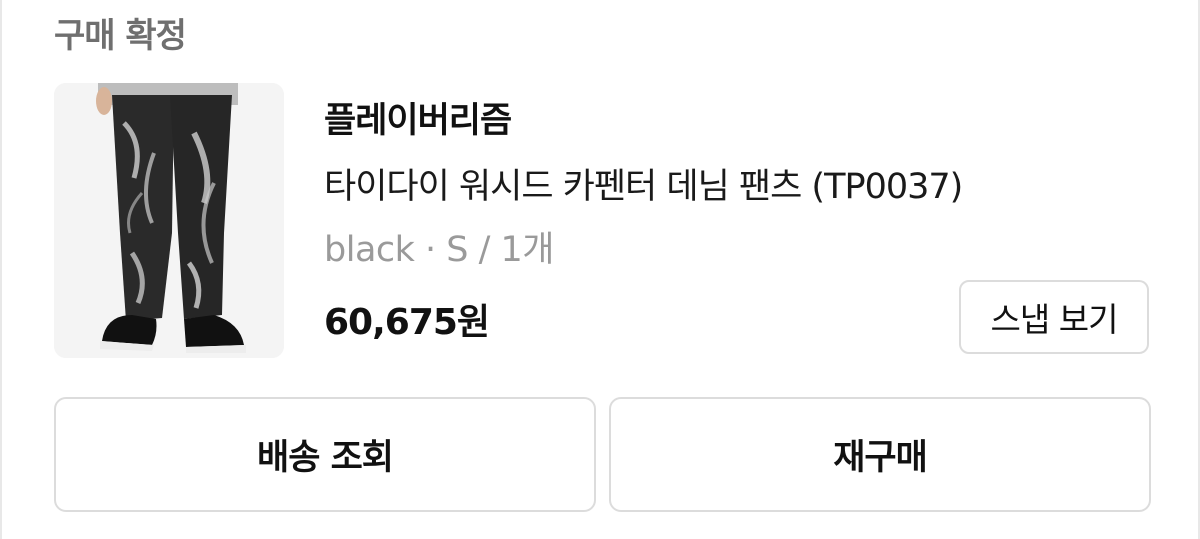 Image resolution: width=1200 pixels, height=539 pixels. What do you see at coordinates (418, 117) in the screenshot?
I see `brand-name: 플레이버리즘` at bounding box center [418, 117].